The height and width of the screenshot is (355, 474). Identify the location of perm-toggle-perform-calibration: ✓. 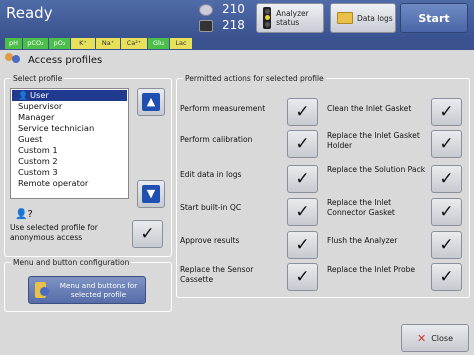
(302, 144).